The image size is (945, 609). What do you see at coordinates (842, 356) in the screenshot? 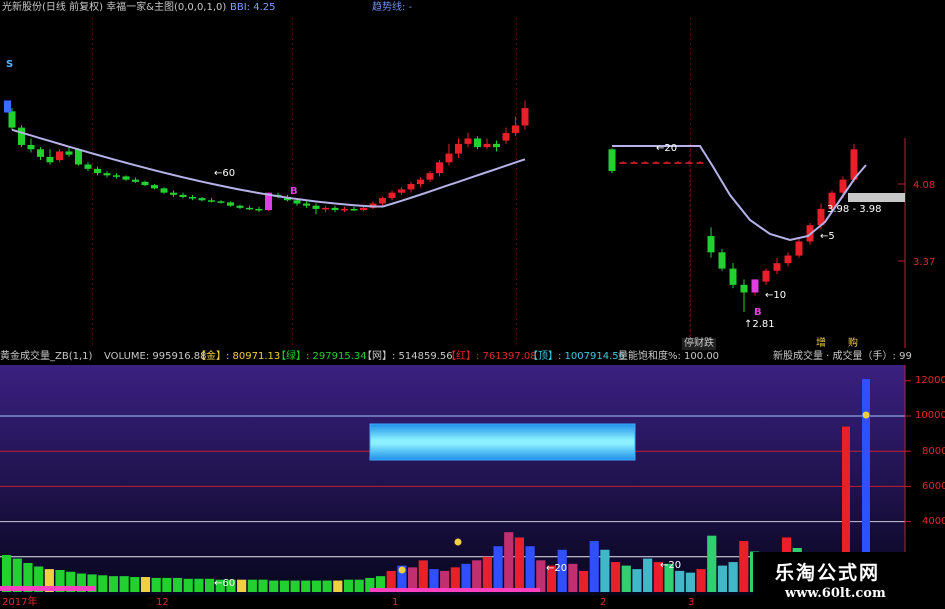
I see `volume-right-label: 新股成交量 · 成交量（手）: 99` at bounding box center [842, 356].